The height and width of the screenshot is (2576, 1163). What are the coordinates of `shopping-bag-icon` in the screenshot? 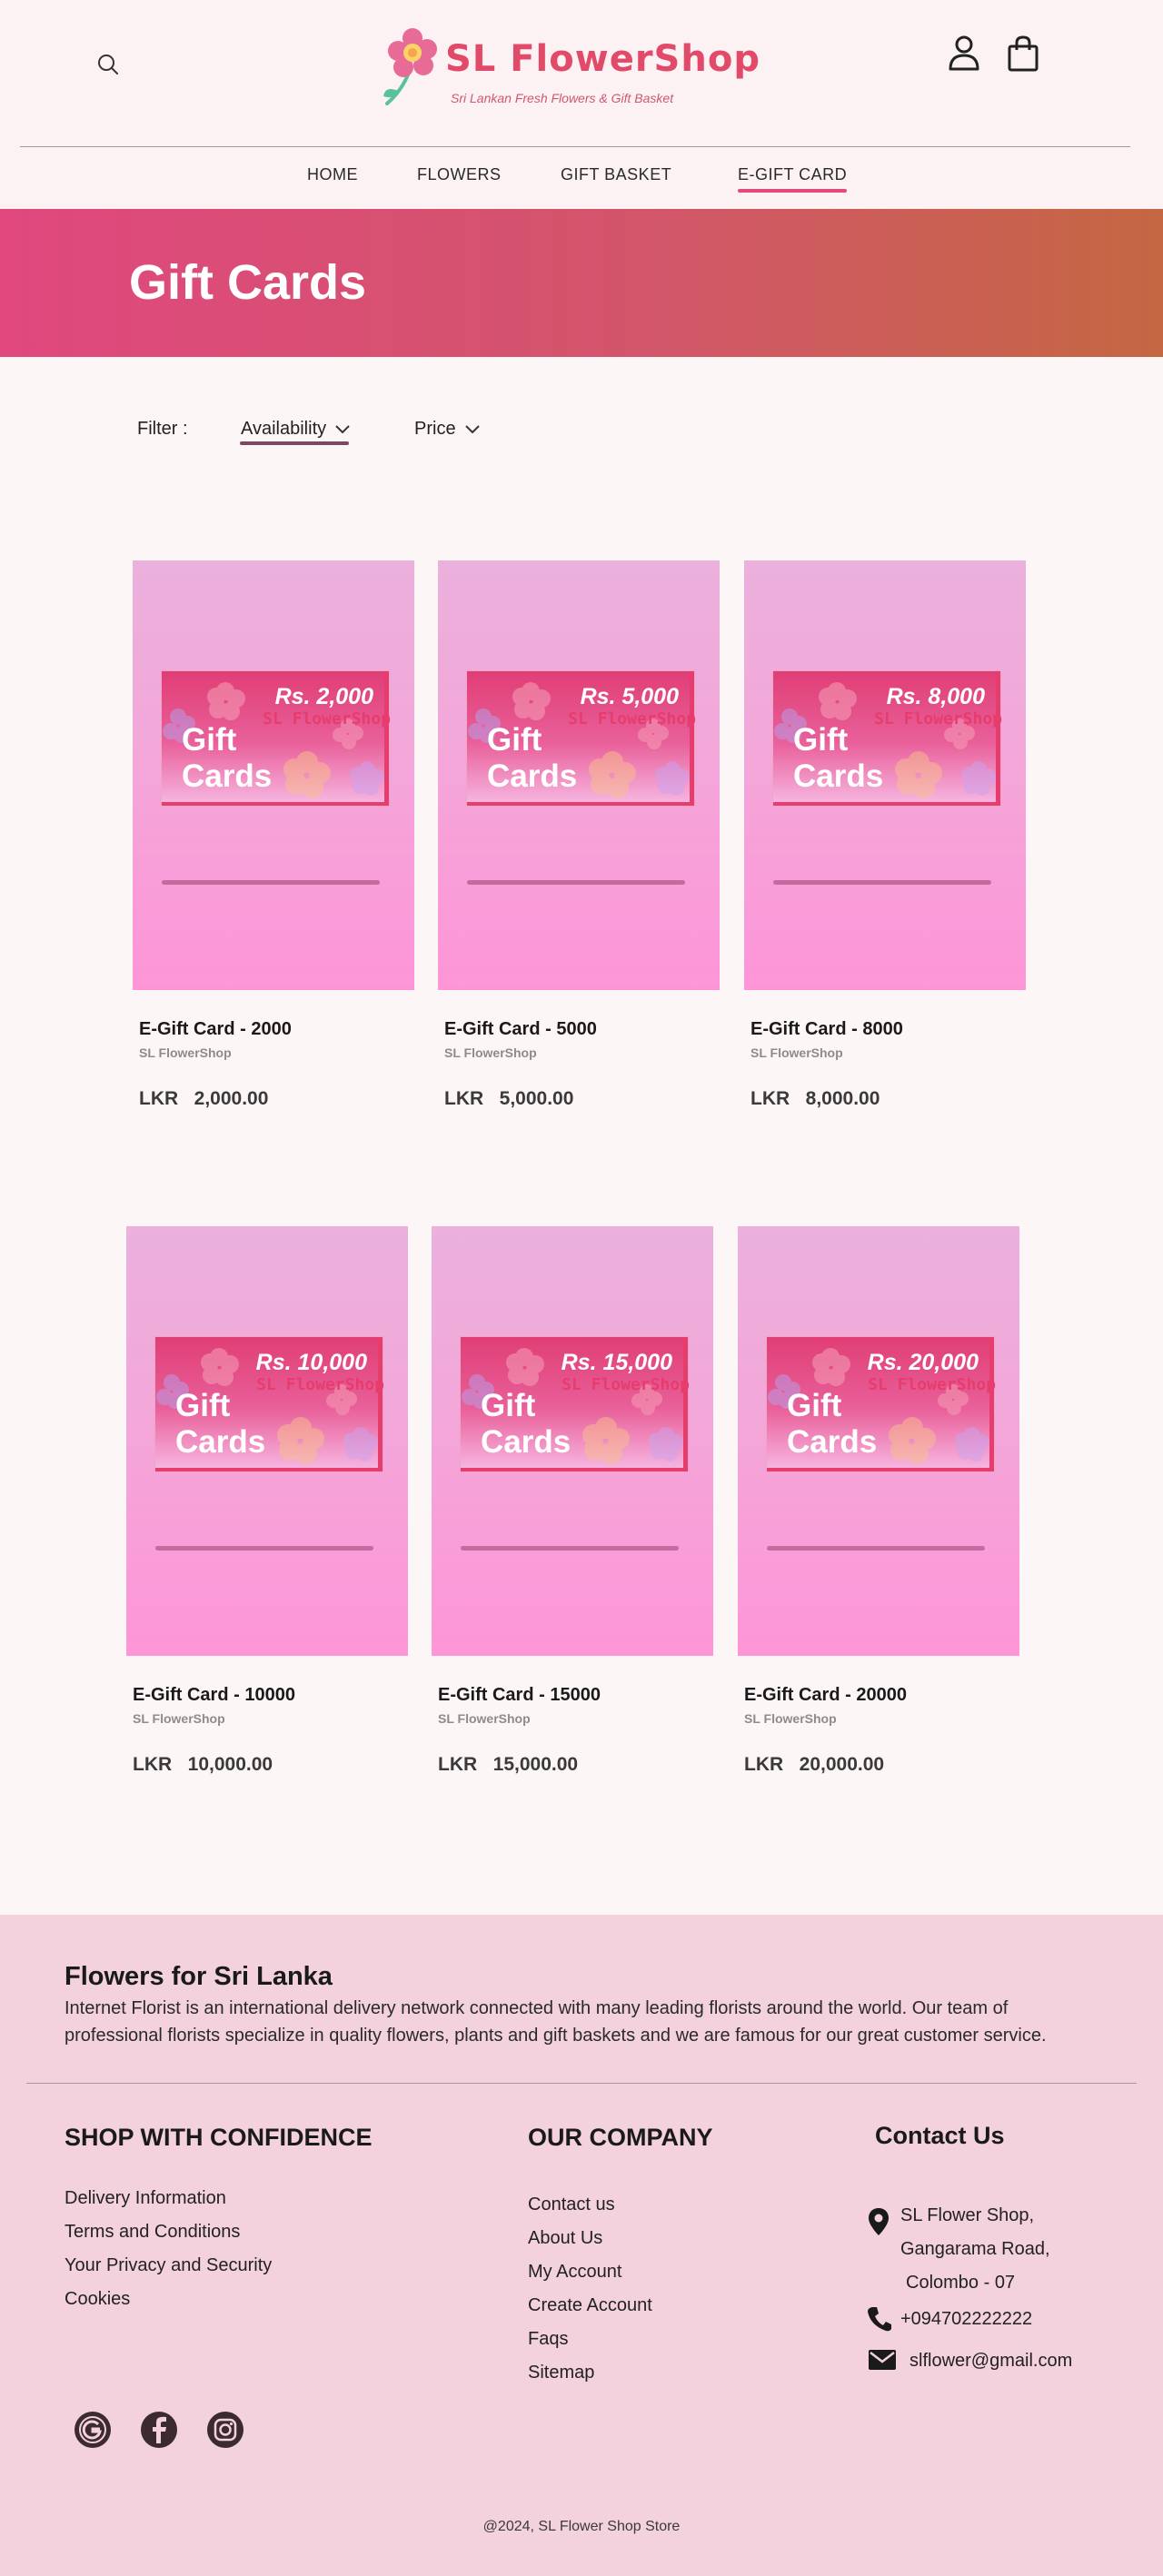 It's located at (1023, 54).